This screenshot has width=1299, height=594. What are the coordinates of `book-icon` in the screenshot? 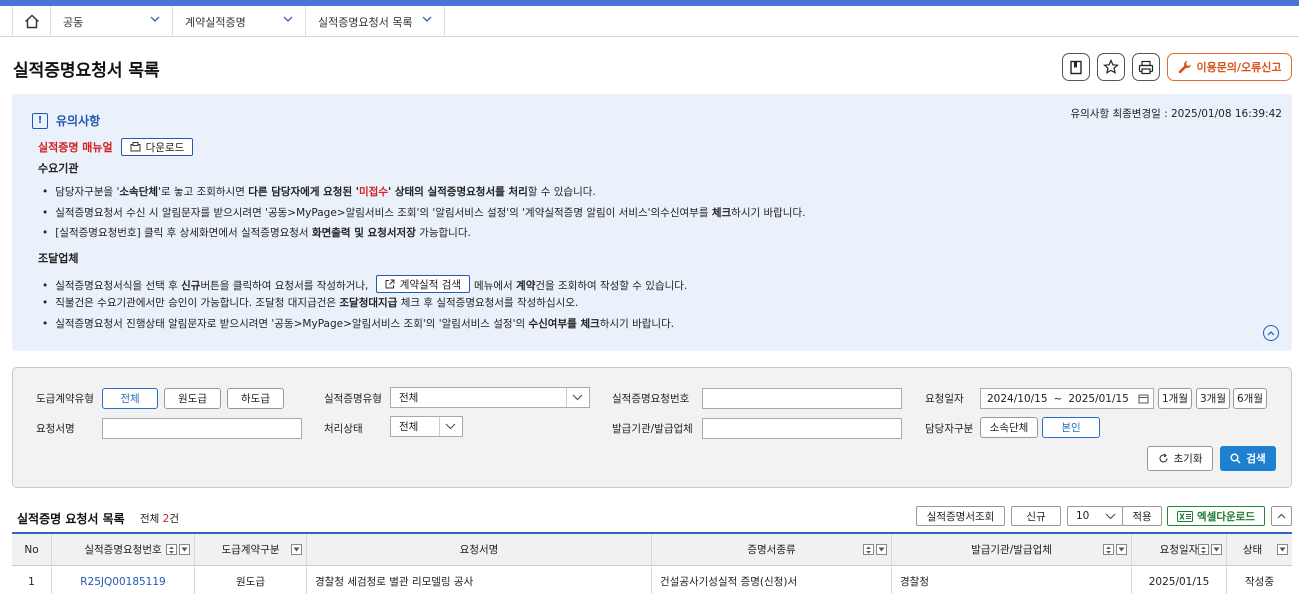 It's located at (1076, 67).